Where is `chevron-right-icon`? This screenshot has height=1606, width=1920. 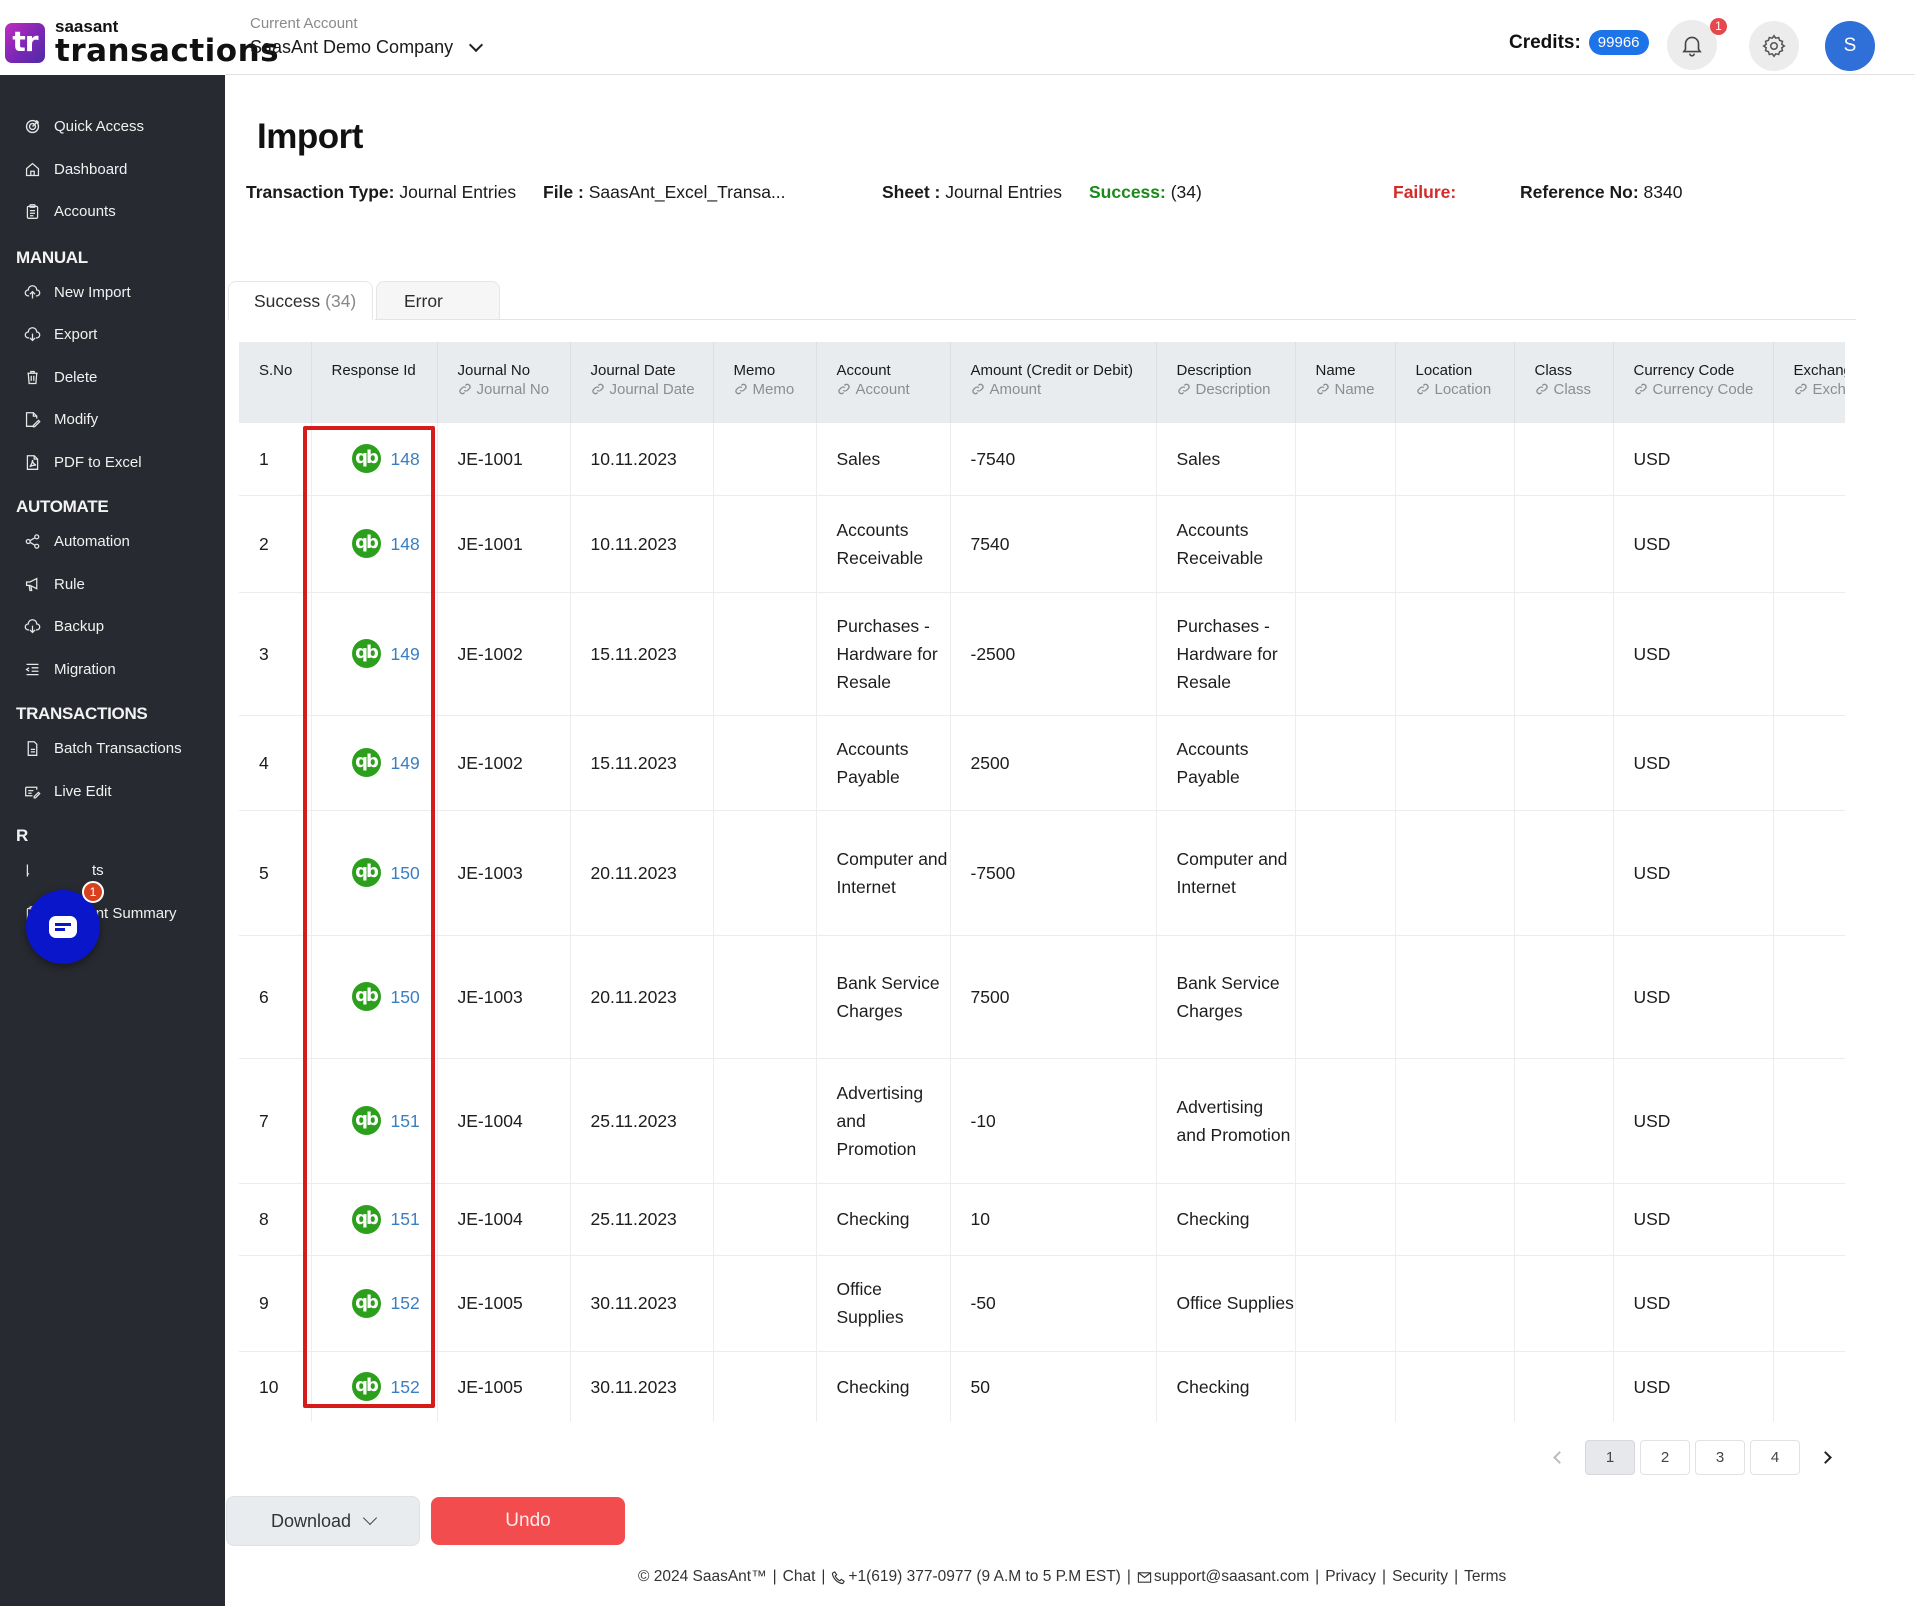
chevron-right-icon is located at coordinates (1825, 1457).